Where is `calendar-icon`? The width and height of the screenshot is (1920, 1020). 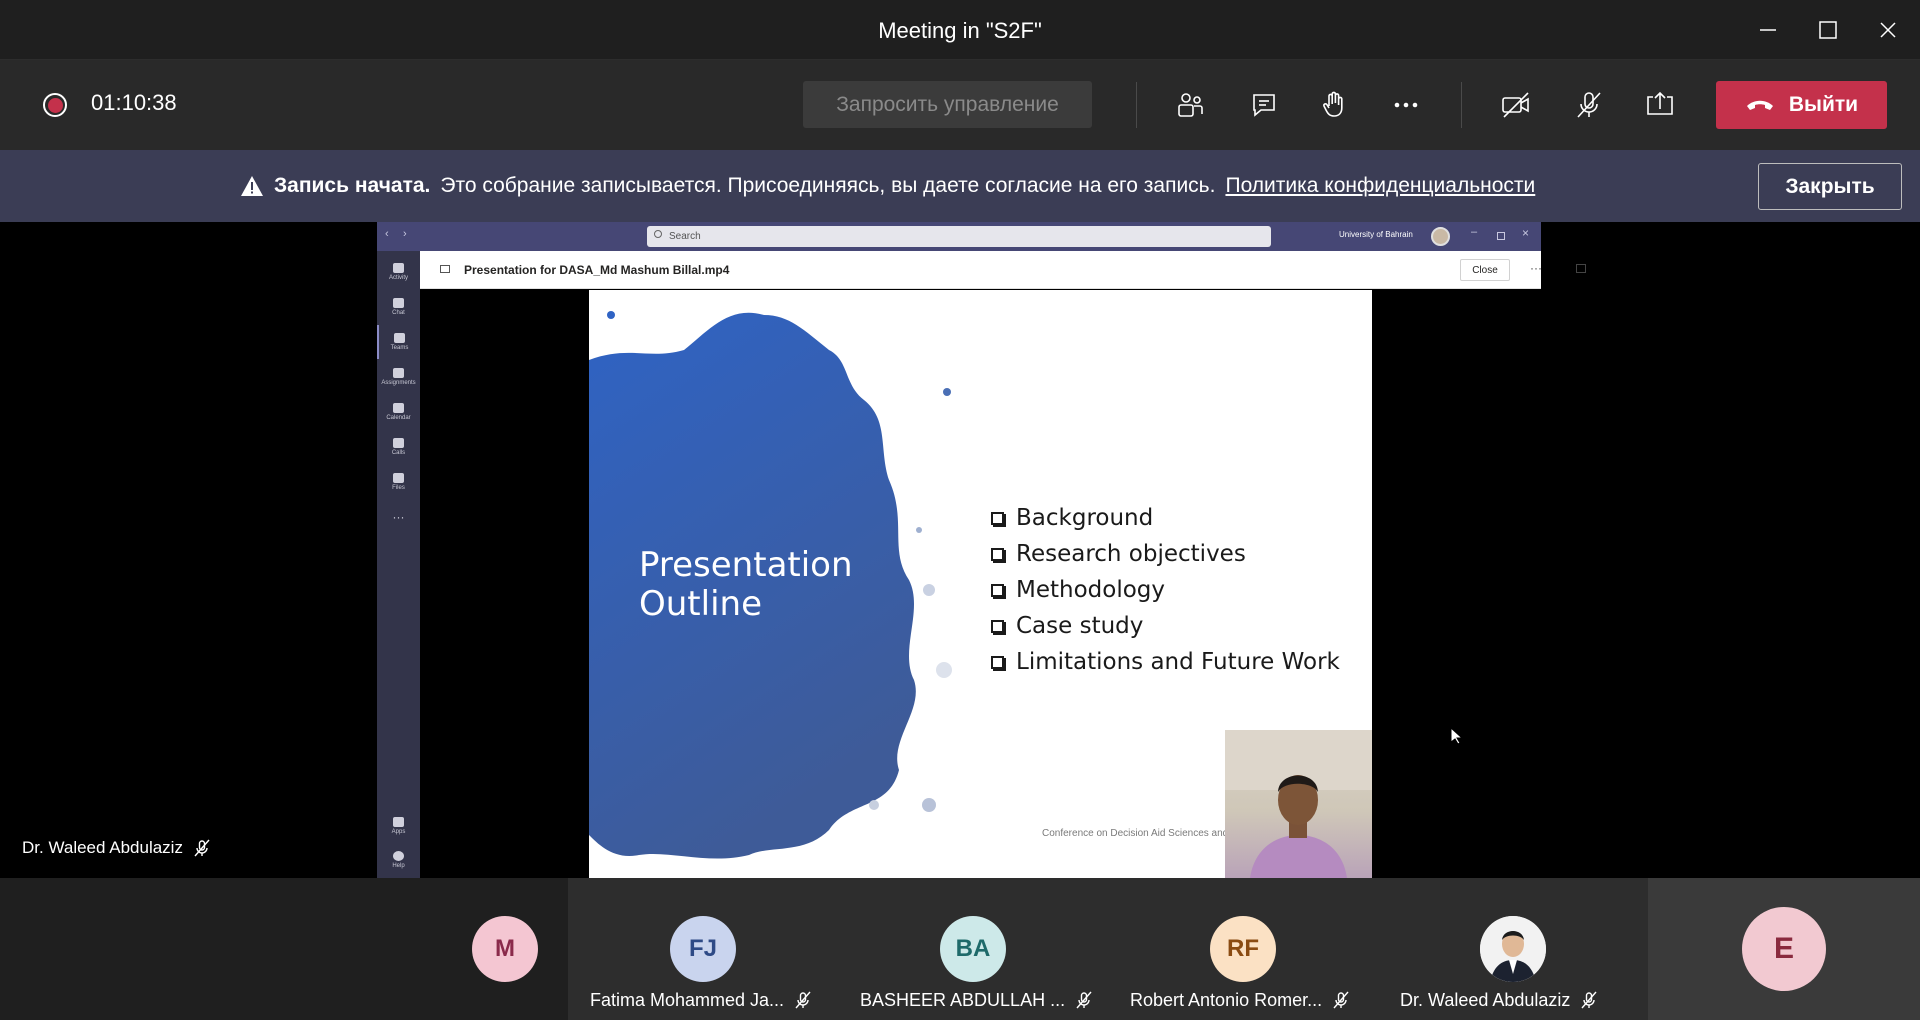
calendar-icon is located at coordinates (398, 408).